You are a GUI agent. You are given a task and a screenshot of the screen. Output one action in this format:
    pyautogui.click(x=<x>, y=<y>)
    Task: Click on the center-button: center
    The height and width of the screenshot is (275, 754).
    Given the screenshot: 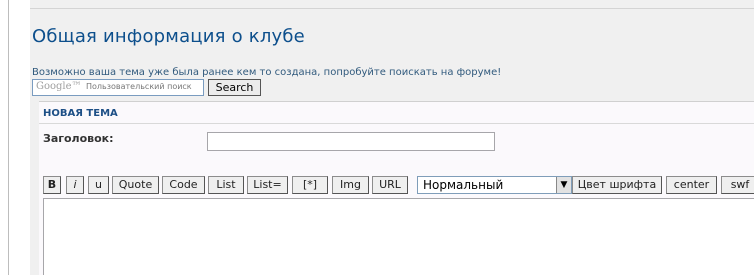 What is the action you would take?
    pyautogui.click(x=691, y=185)
    